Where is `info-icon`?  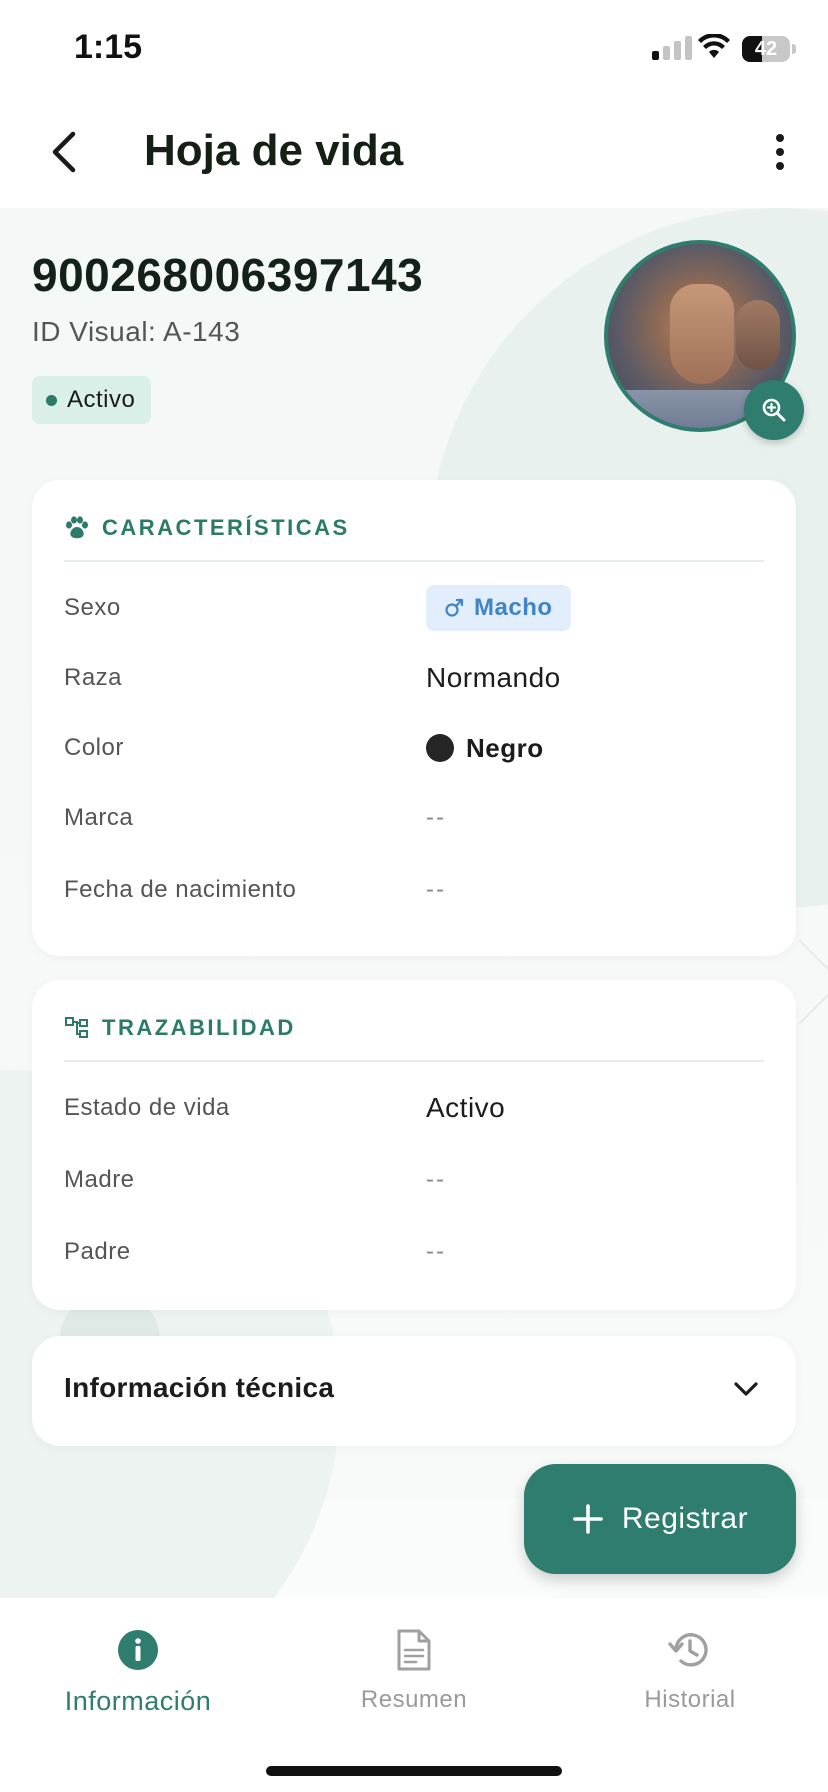 info-icon is located at coordinates (138, 1650).